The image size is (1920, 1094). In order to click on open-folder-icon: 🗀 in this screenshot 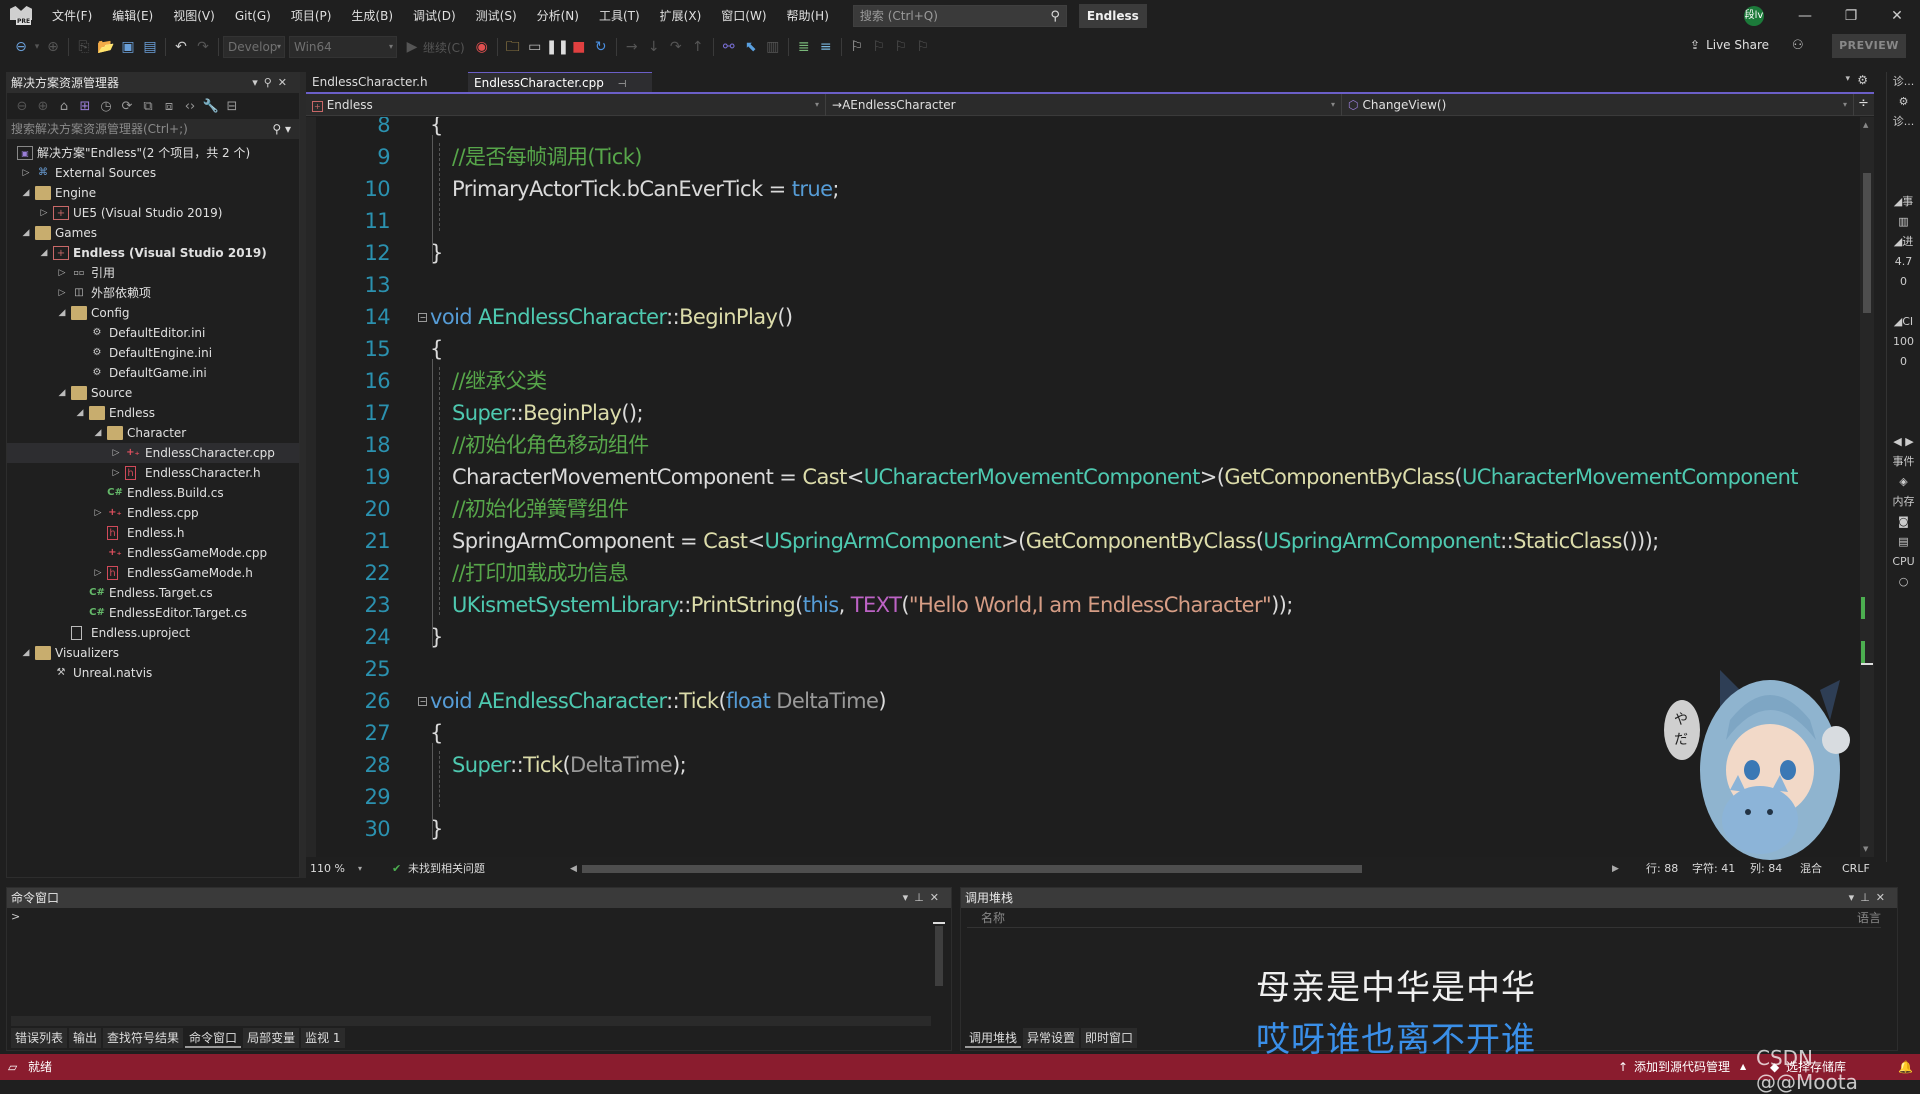, I will do `click(513, 47)`.